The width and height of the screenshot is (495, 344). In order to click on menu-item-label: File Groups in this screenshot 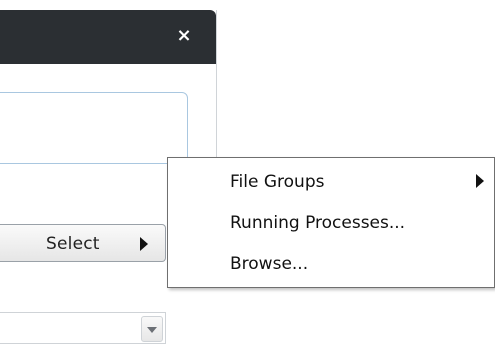, I will do `click(277, 182)`.